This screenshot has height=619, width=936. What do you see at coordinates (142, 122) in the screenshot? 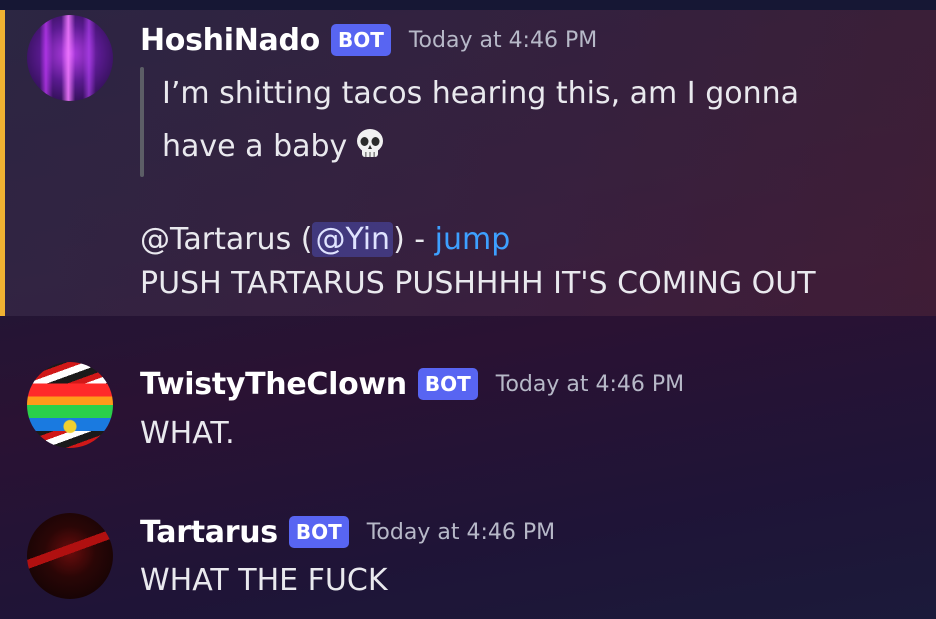
I see `quote-bar` at bounding box center [142, 122].